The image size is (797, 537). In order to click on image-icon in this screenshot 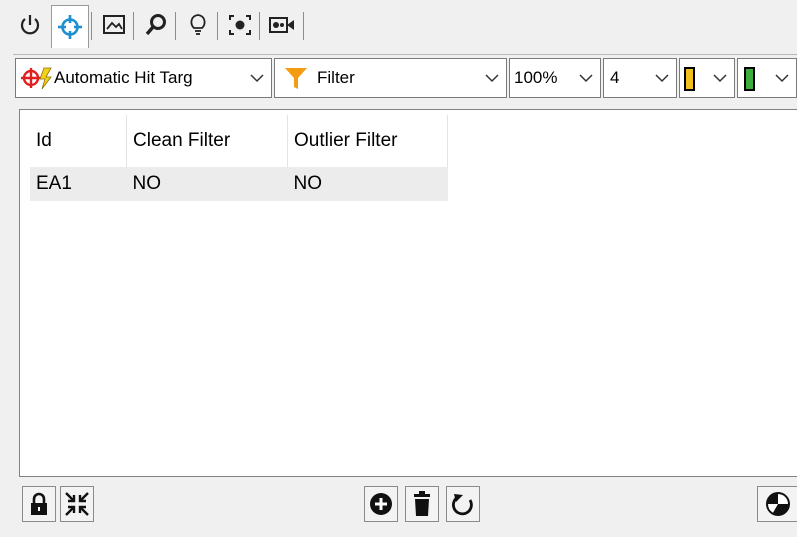, I will do `click(114, 24)`.